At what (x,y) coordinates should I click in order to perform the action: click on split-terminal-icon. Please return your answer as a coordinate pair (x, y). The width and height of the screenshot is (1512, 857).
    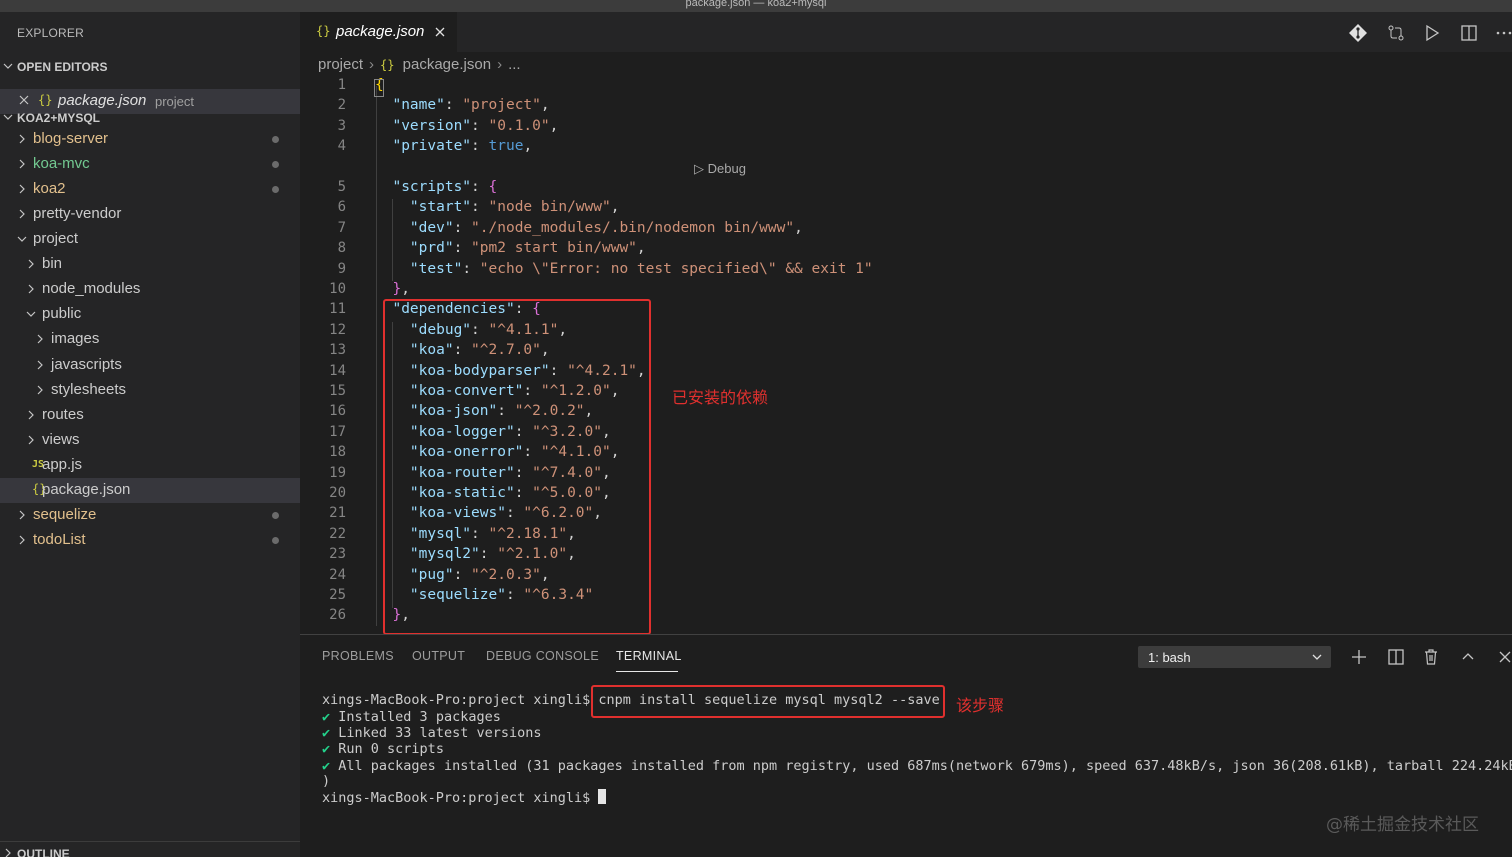
    Looking at the image, I should click on (1396, 657).